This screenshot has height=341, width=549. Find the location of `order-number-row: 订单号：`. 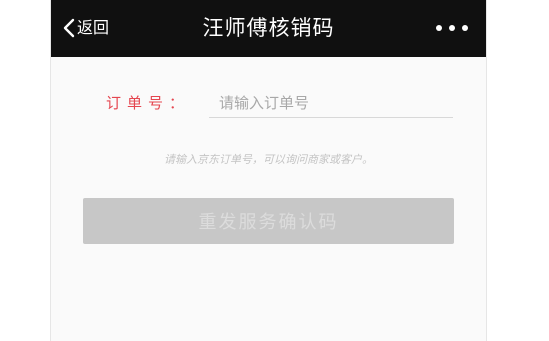

order-number-row: 订单号： is located at coordinates (279, 105).